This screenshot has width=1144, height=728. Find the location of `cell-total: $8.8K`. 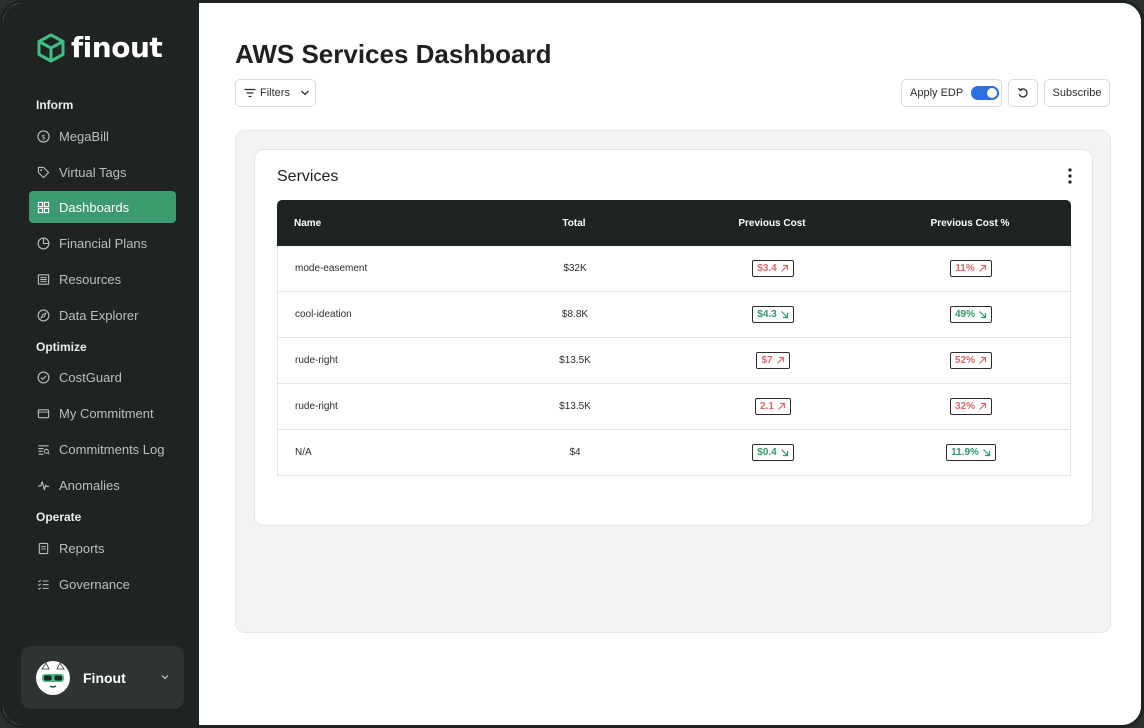

cell-total: $8.8K is located at coordinates (575, 314).